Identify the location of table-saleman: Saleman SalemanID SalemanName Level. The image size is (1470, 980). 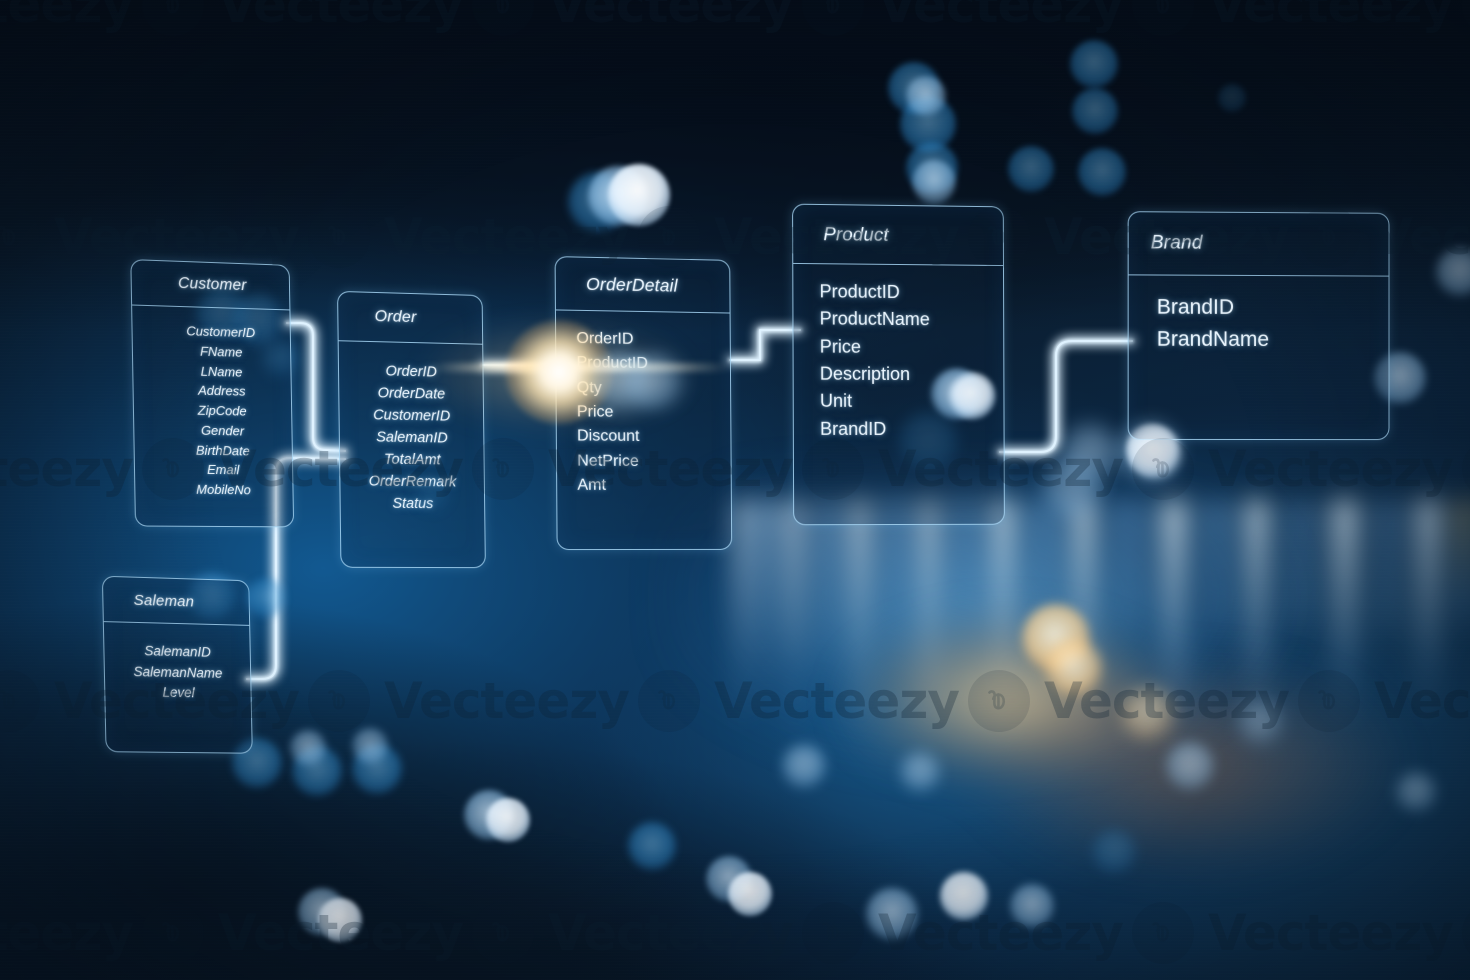
(177, 664).